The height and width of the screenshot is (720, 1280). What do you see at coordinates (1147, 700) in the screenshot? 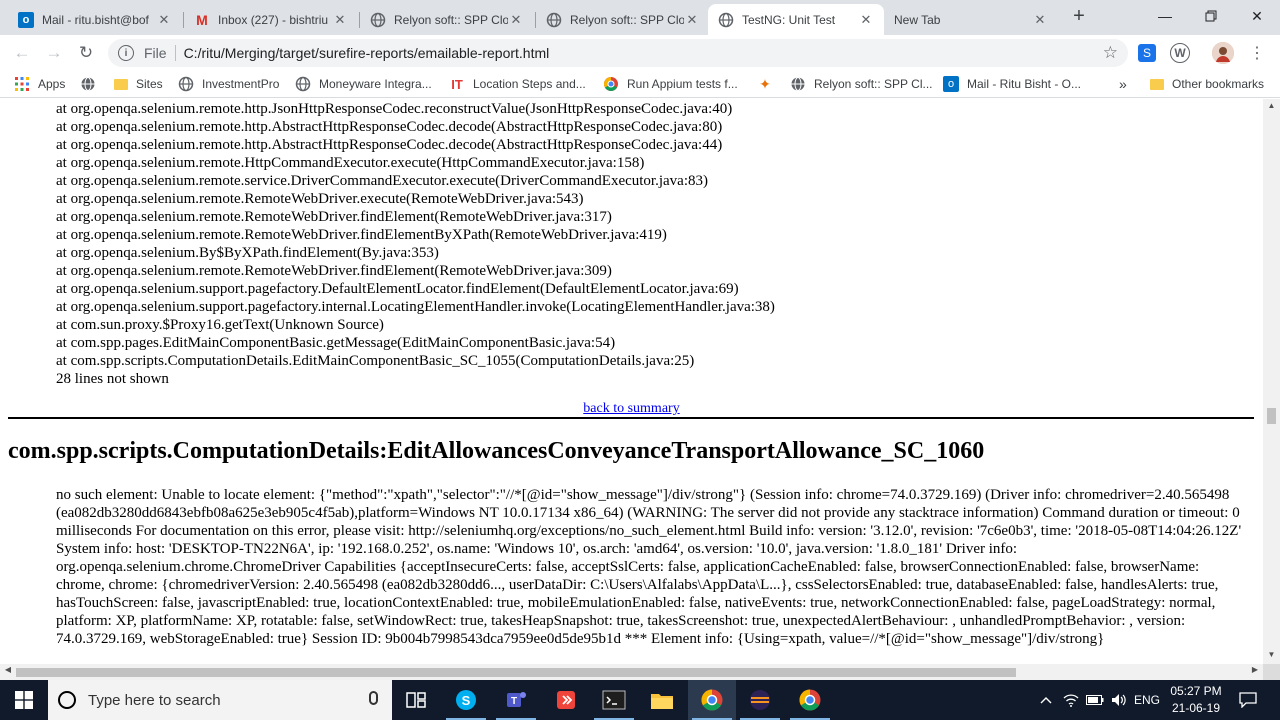
I see `language-indicator: ENG` at bounding box center [1147, 700].